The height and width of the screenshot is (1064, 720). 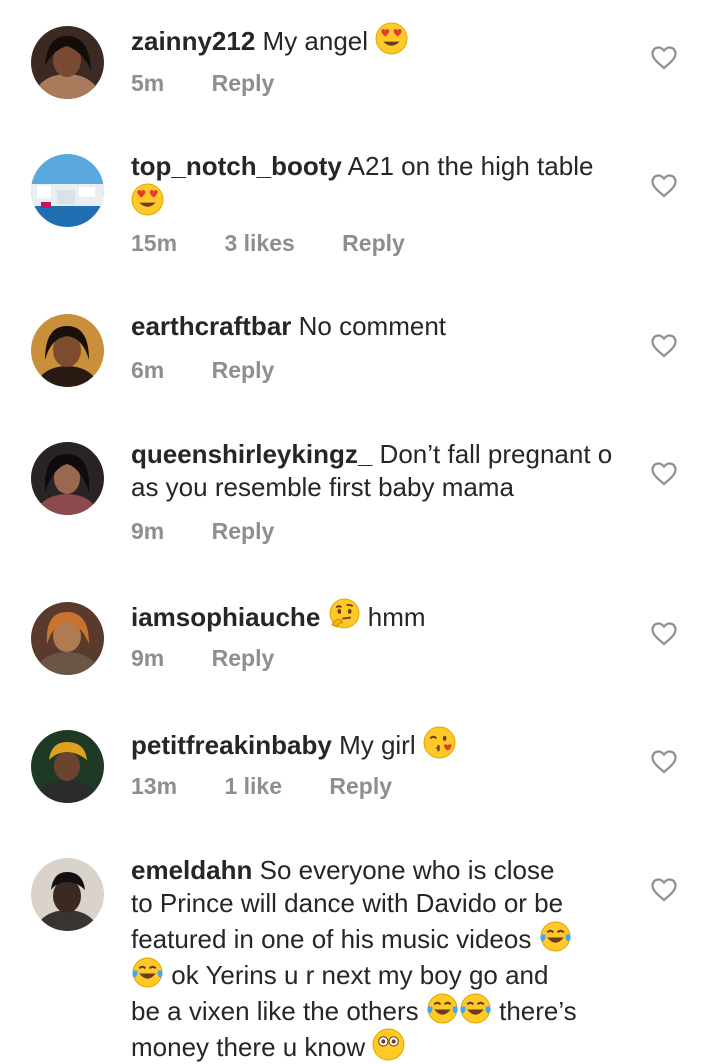 I want to click on comment-meta: 13m 1 like Reply, so click(x=261, y=786).